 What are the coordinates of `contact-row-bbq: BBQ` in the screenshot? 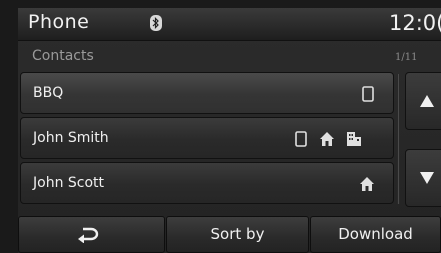 It's located at (207, 93).